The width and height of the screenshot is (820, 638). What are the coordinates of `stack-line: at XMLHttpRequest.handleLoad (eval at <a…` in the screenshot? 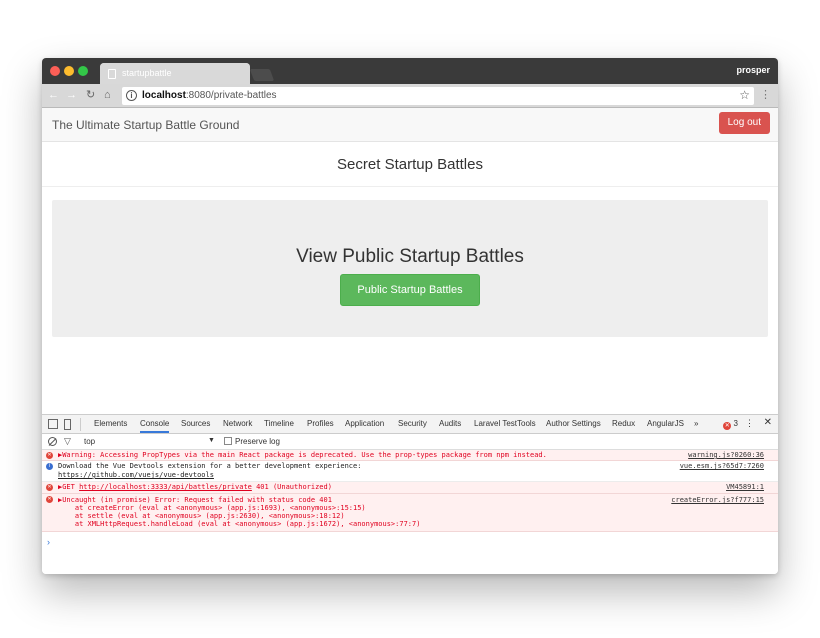 It's located at (239, 524).